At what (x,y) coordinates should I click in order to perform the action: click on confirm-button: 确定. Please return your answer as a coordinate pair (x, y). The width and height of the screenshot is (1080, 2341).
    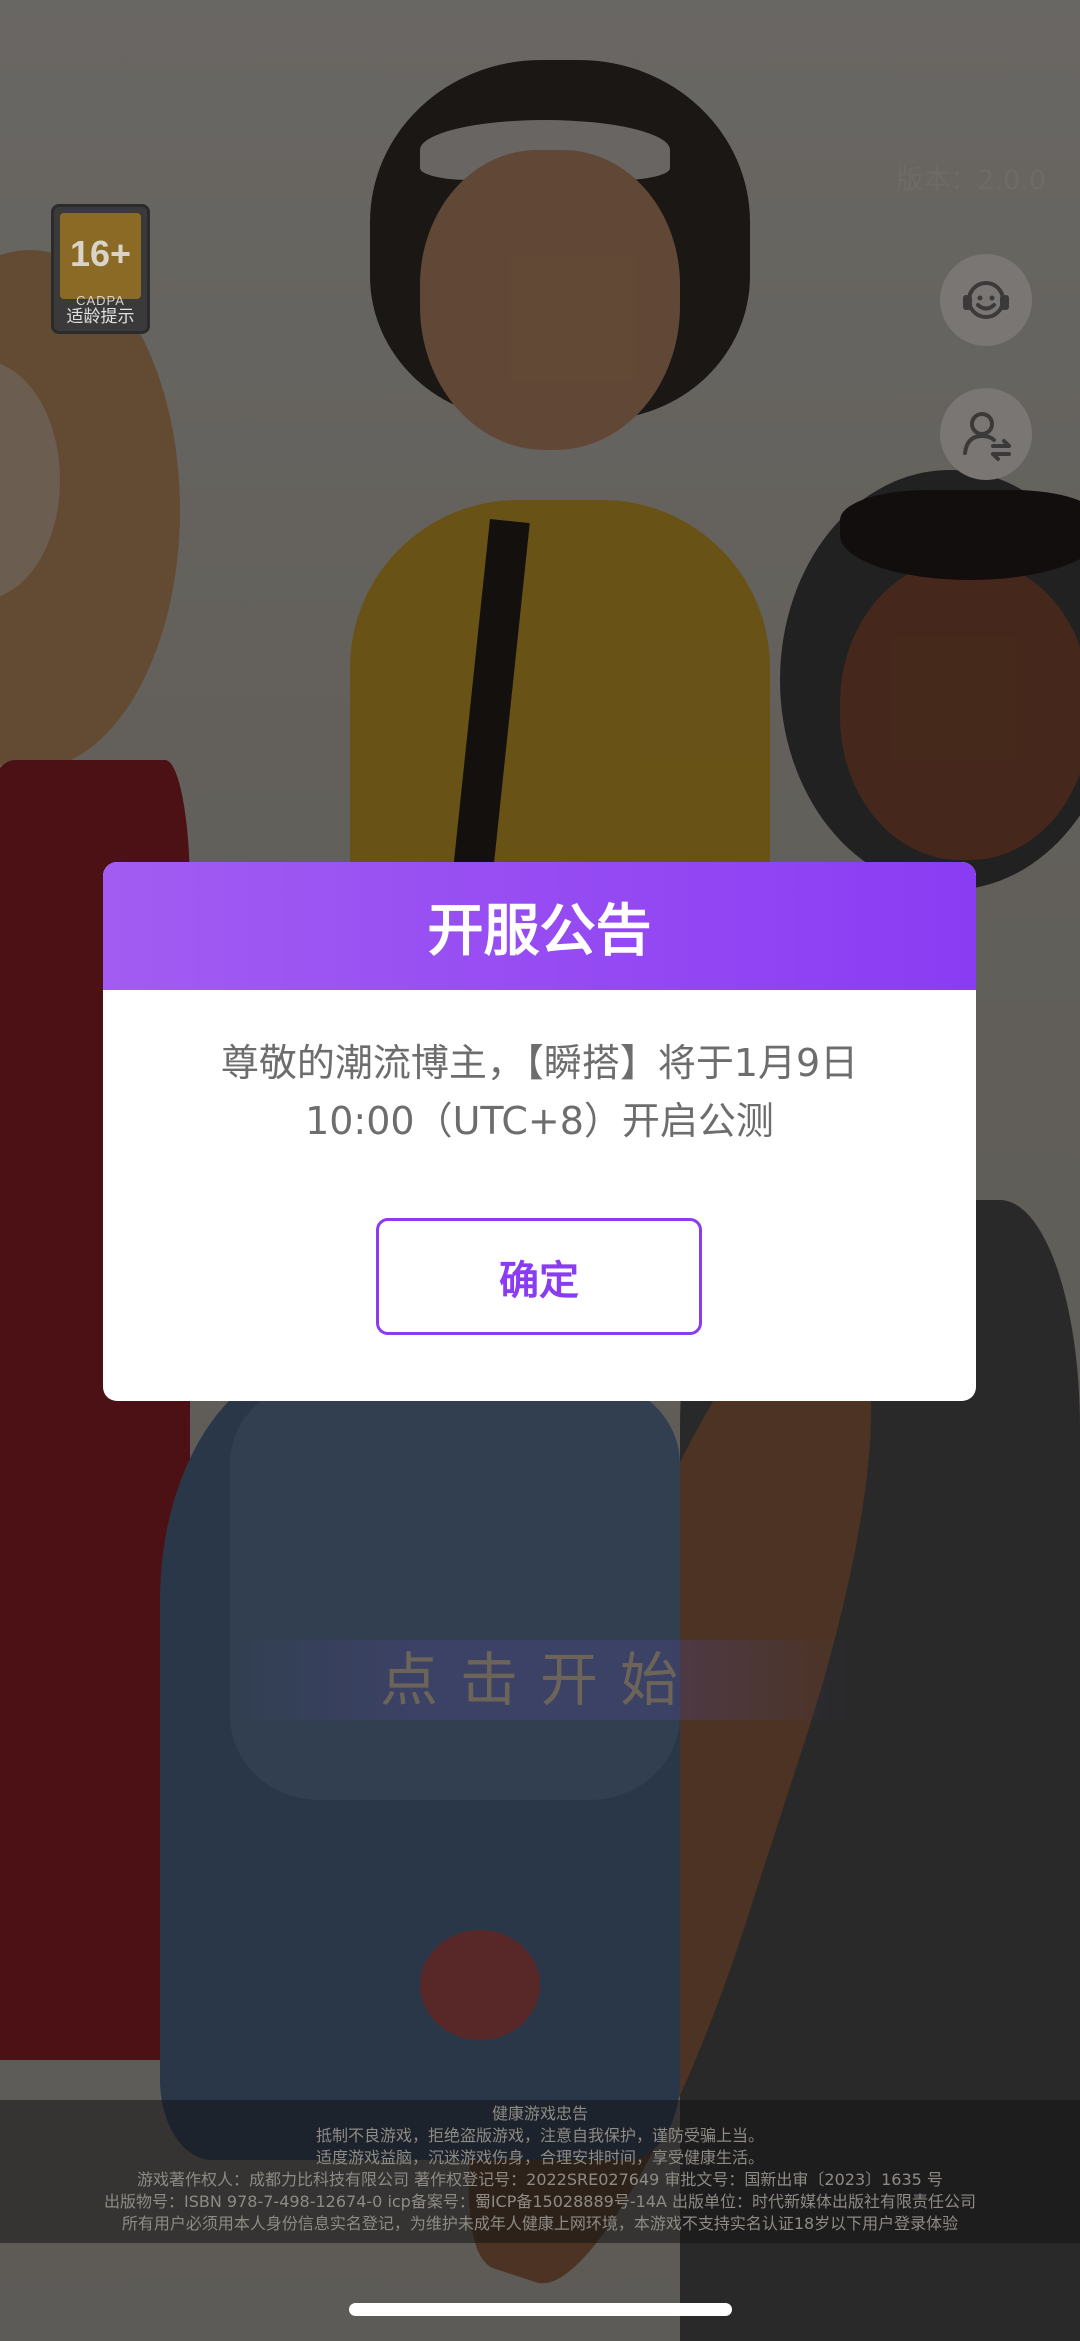
    Looking at the image, I should click on (539, 1276).